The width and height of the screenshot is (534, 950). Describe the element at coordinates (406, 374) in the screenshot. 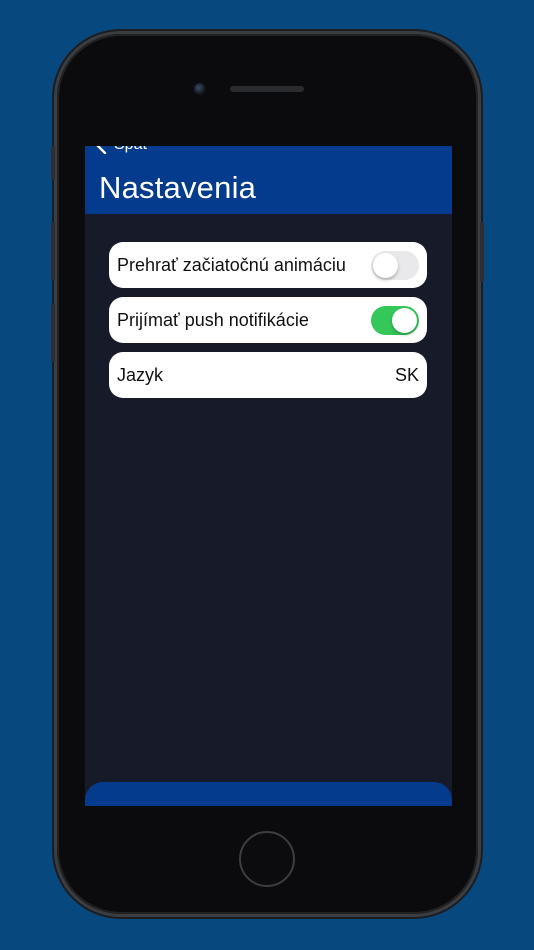

I see `language-value: SK` at that location.